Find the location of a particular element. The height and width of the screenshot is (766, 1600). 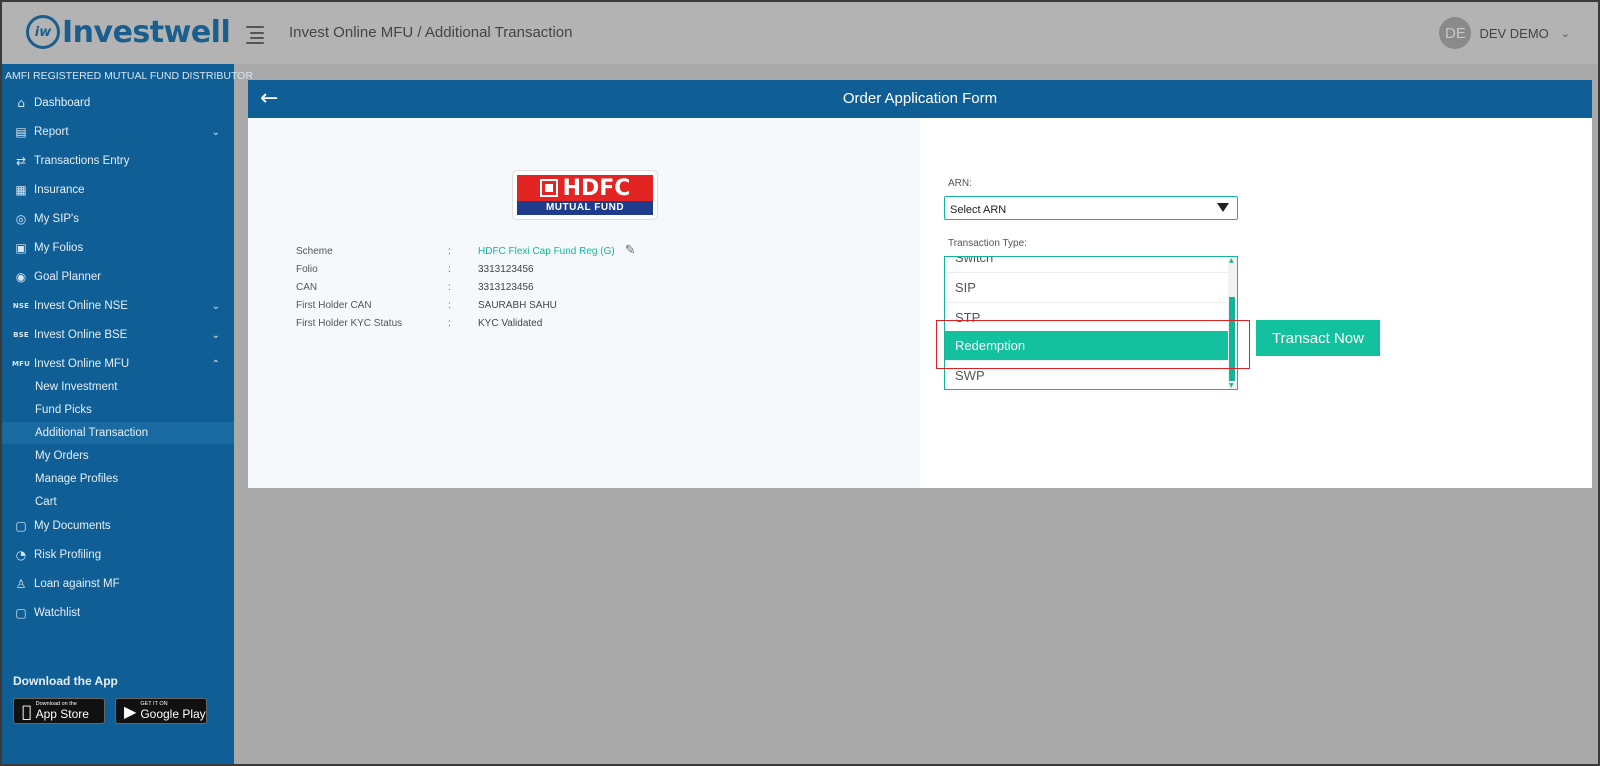

play-icon: ▶ is located at coordinates (130, 711).